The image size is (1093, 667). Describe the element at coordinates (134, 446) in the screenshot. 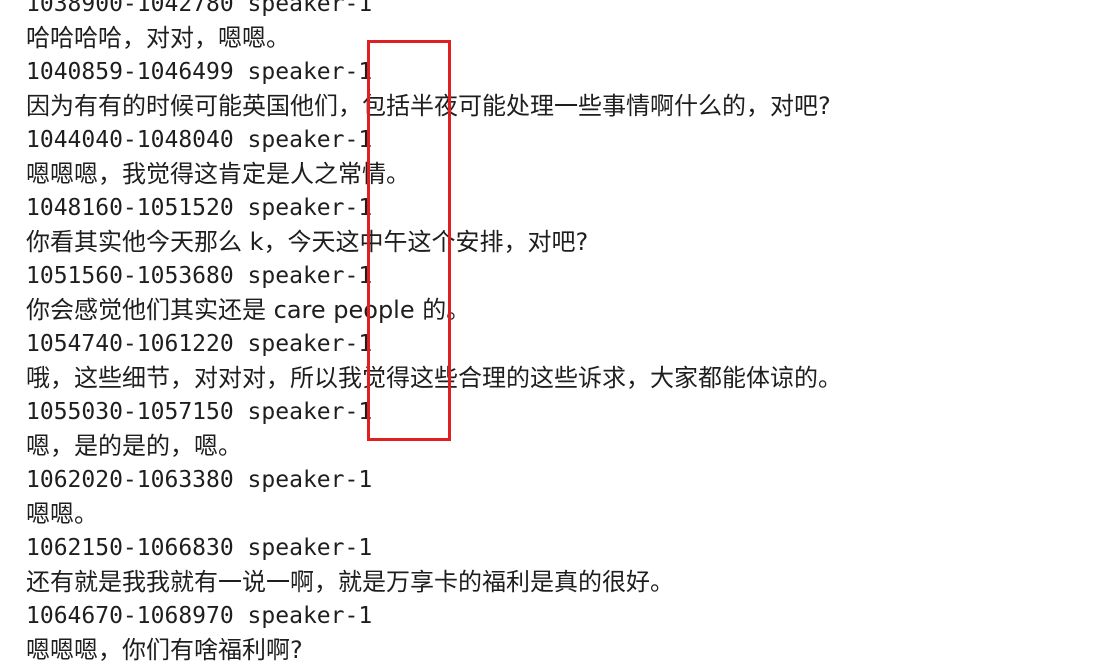

I see `segment-text: 嗯，是的是的，嗯。` at that location.